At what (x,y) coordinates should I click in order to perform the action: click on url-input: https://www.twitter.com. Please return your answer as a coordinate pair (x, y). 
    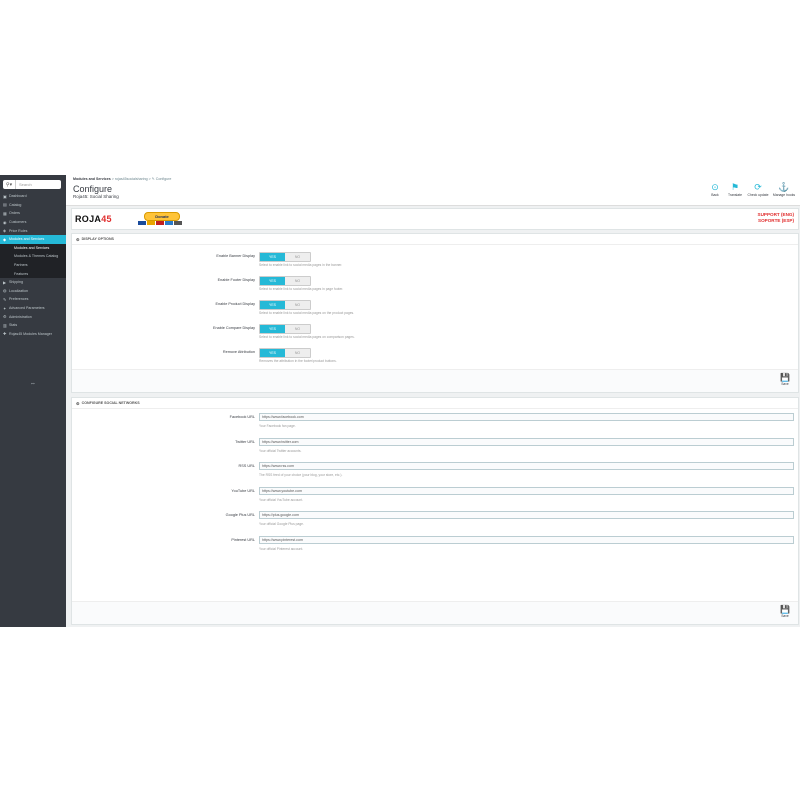
    Looking at the image, I should click on (526, 441).